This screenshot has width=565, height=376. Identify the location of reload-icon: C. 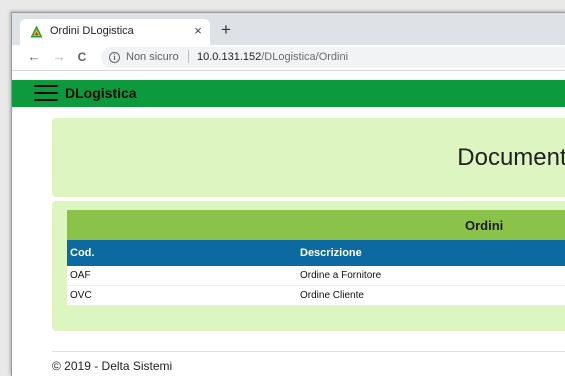
(82, 57).